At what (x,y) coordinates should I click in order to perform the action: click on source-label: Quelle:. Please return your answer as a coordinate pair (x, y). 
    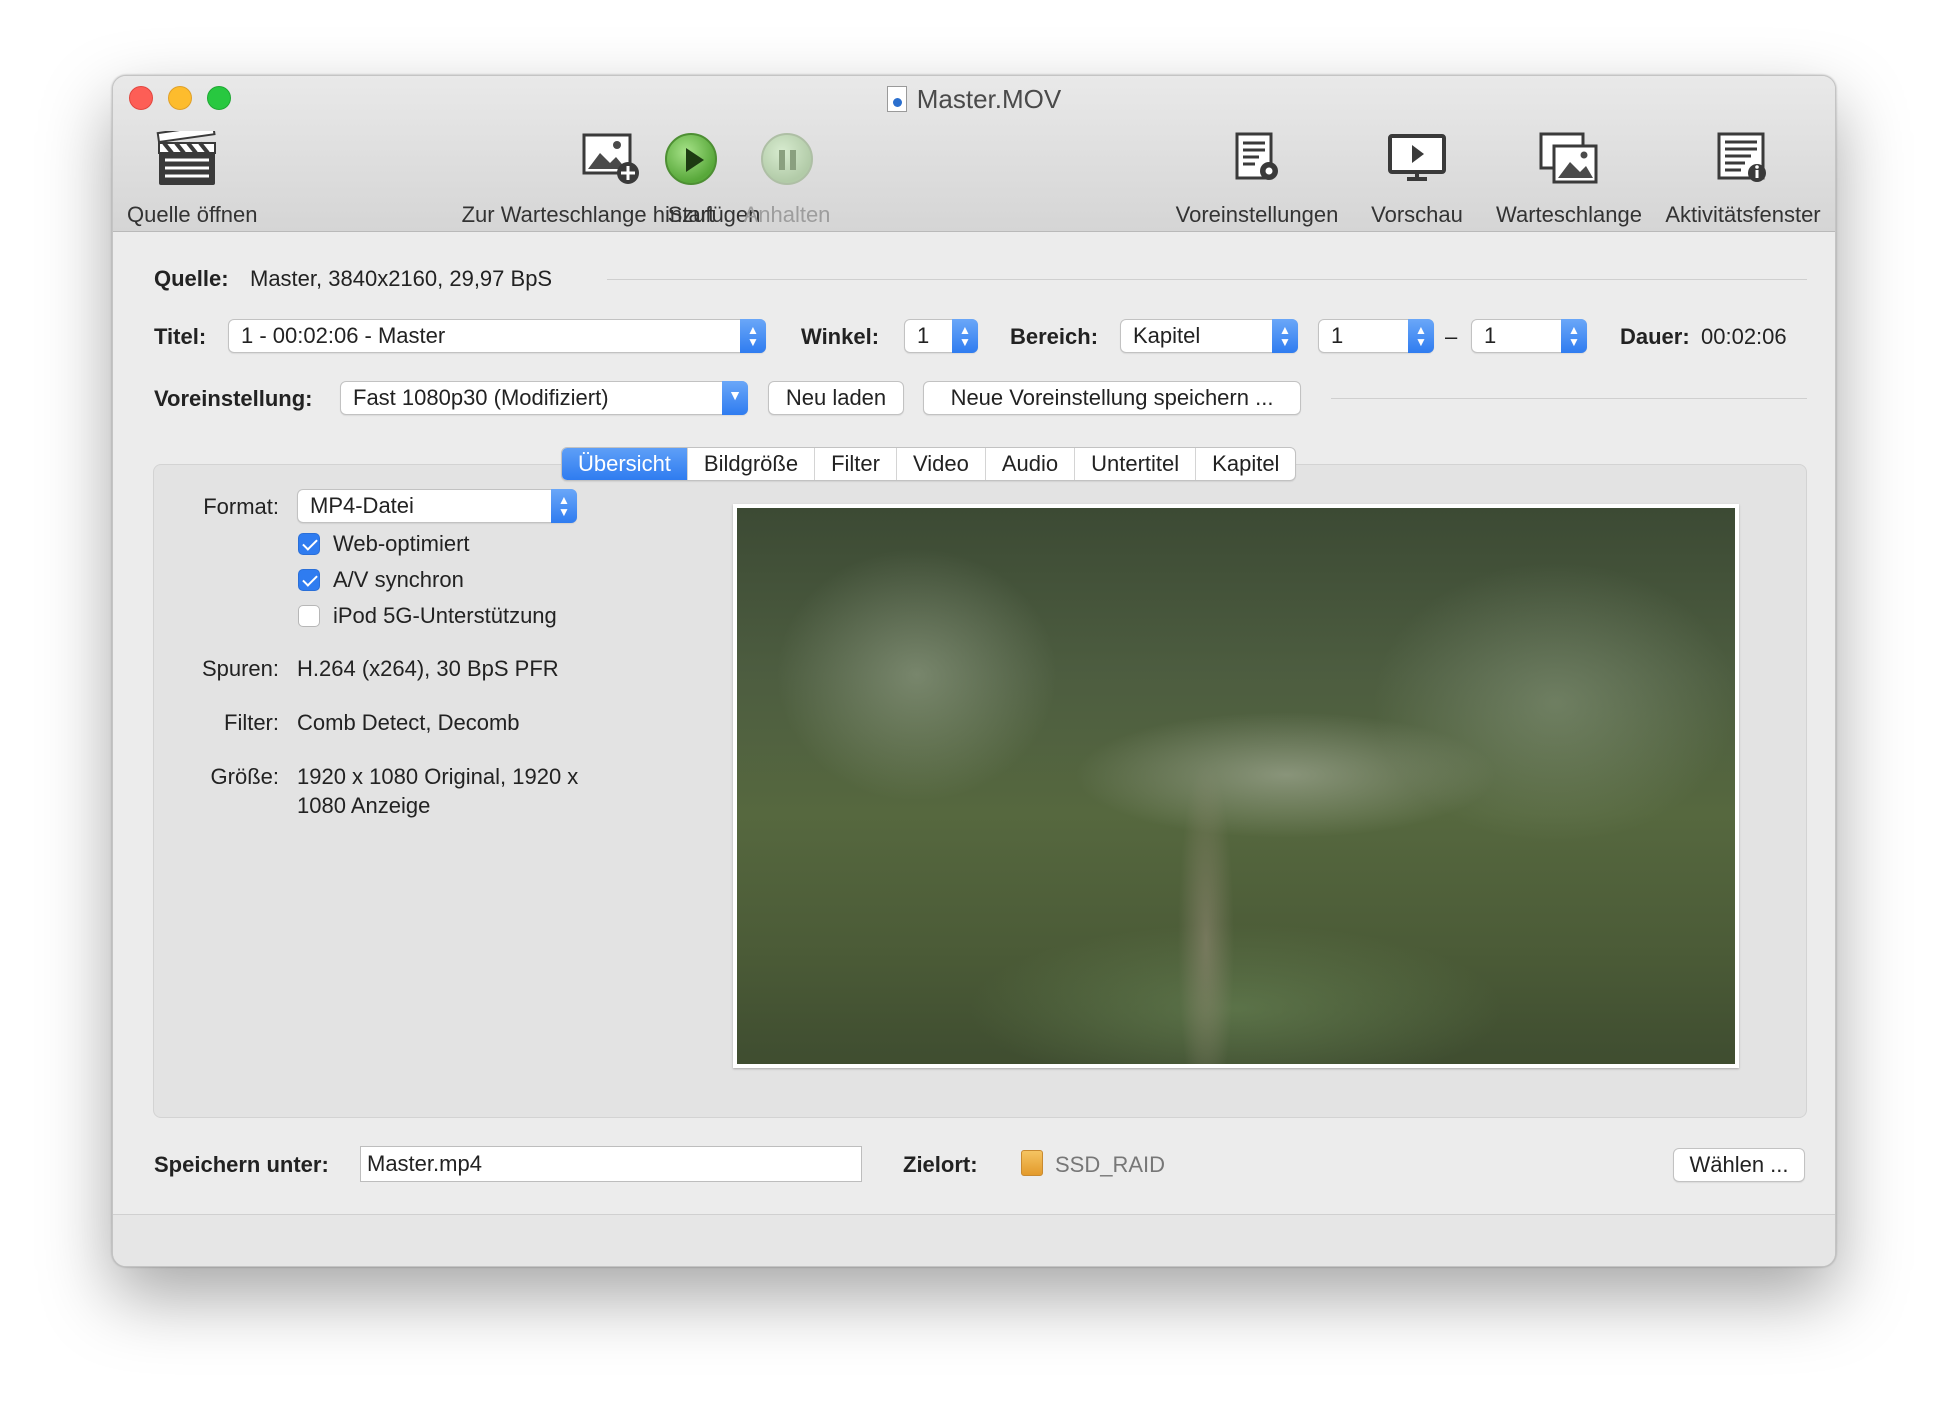
    Looking at the image, I should click on (191, 278).